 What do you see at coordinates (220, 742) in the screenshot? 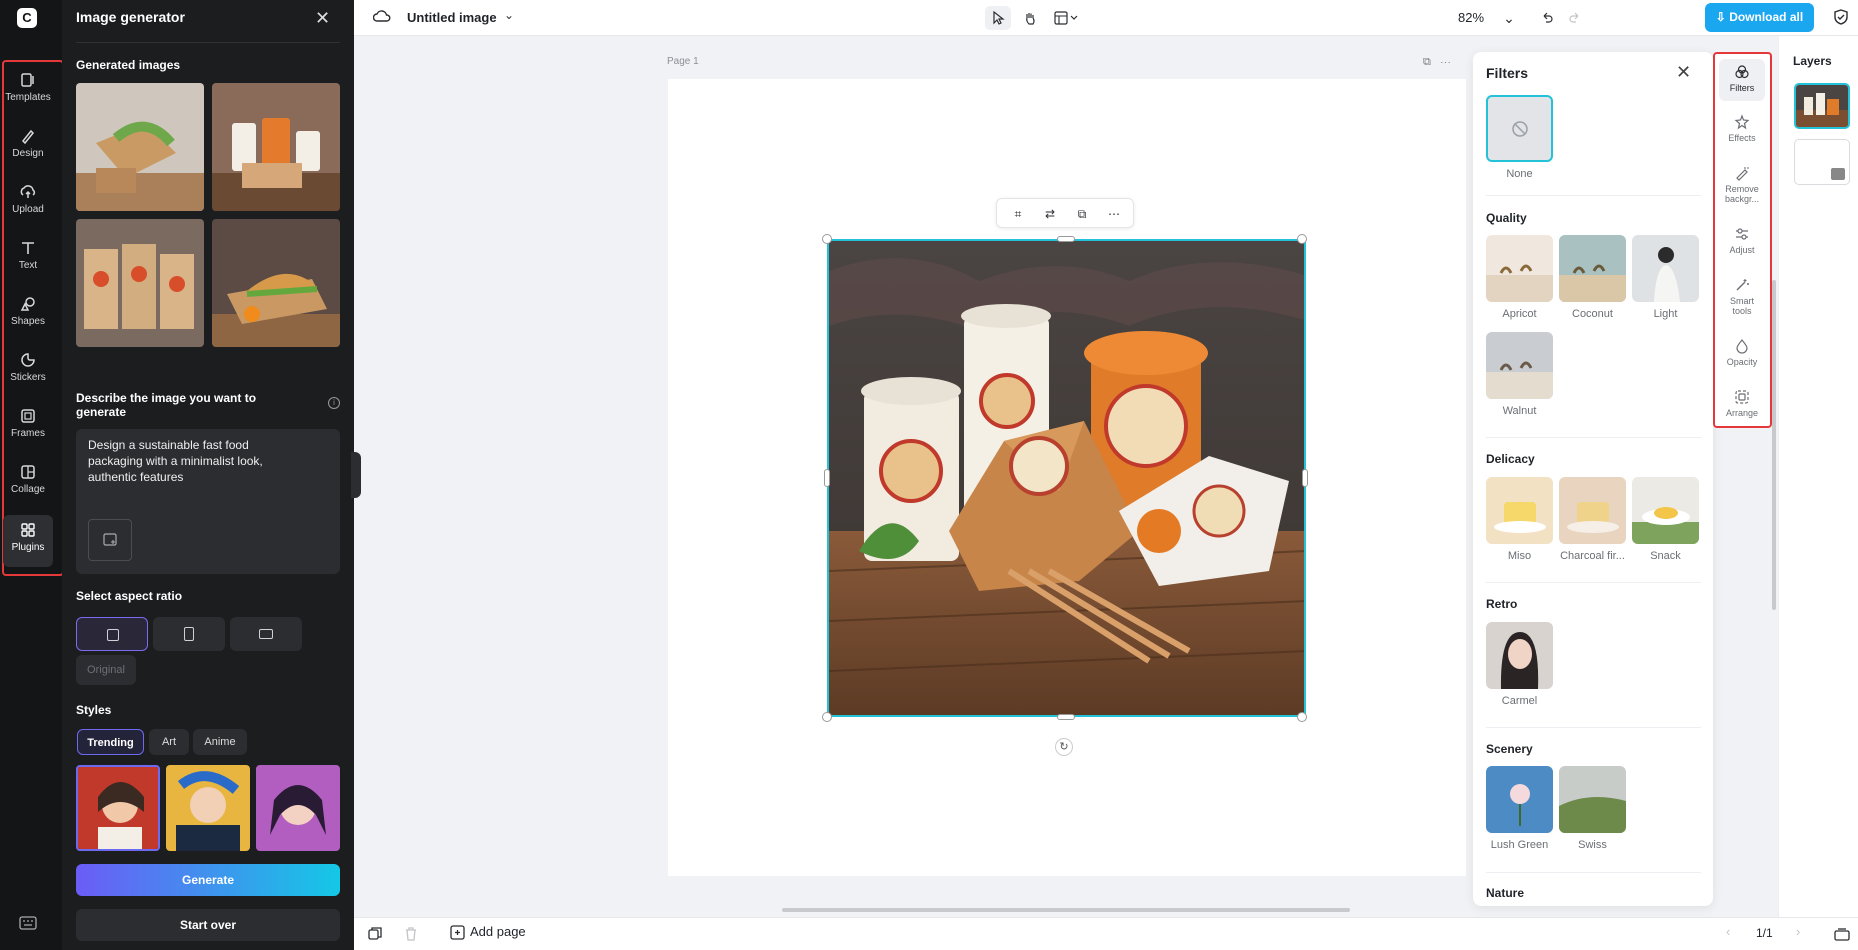
I see `style-tab-anime: Anime` at bounding box center [220, 742].